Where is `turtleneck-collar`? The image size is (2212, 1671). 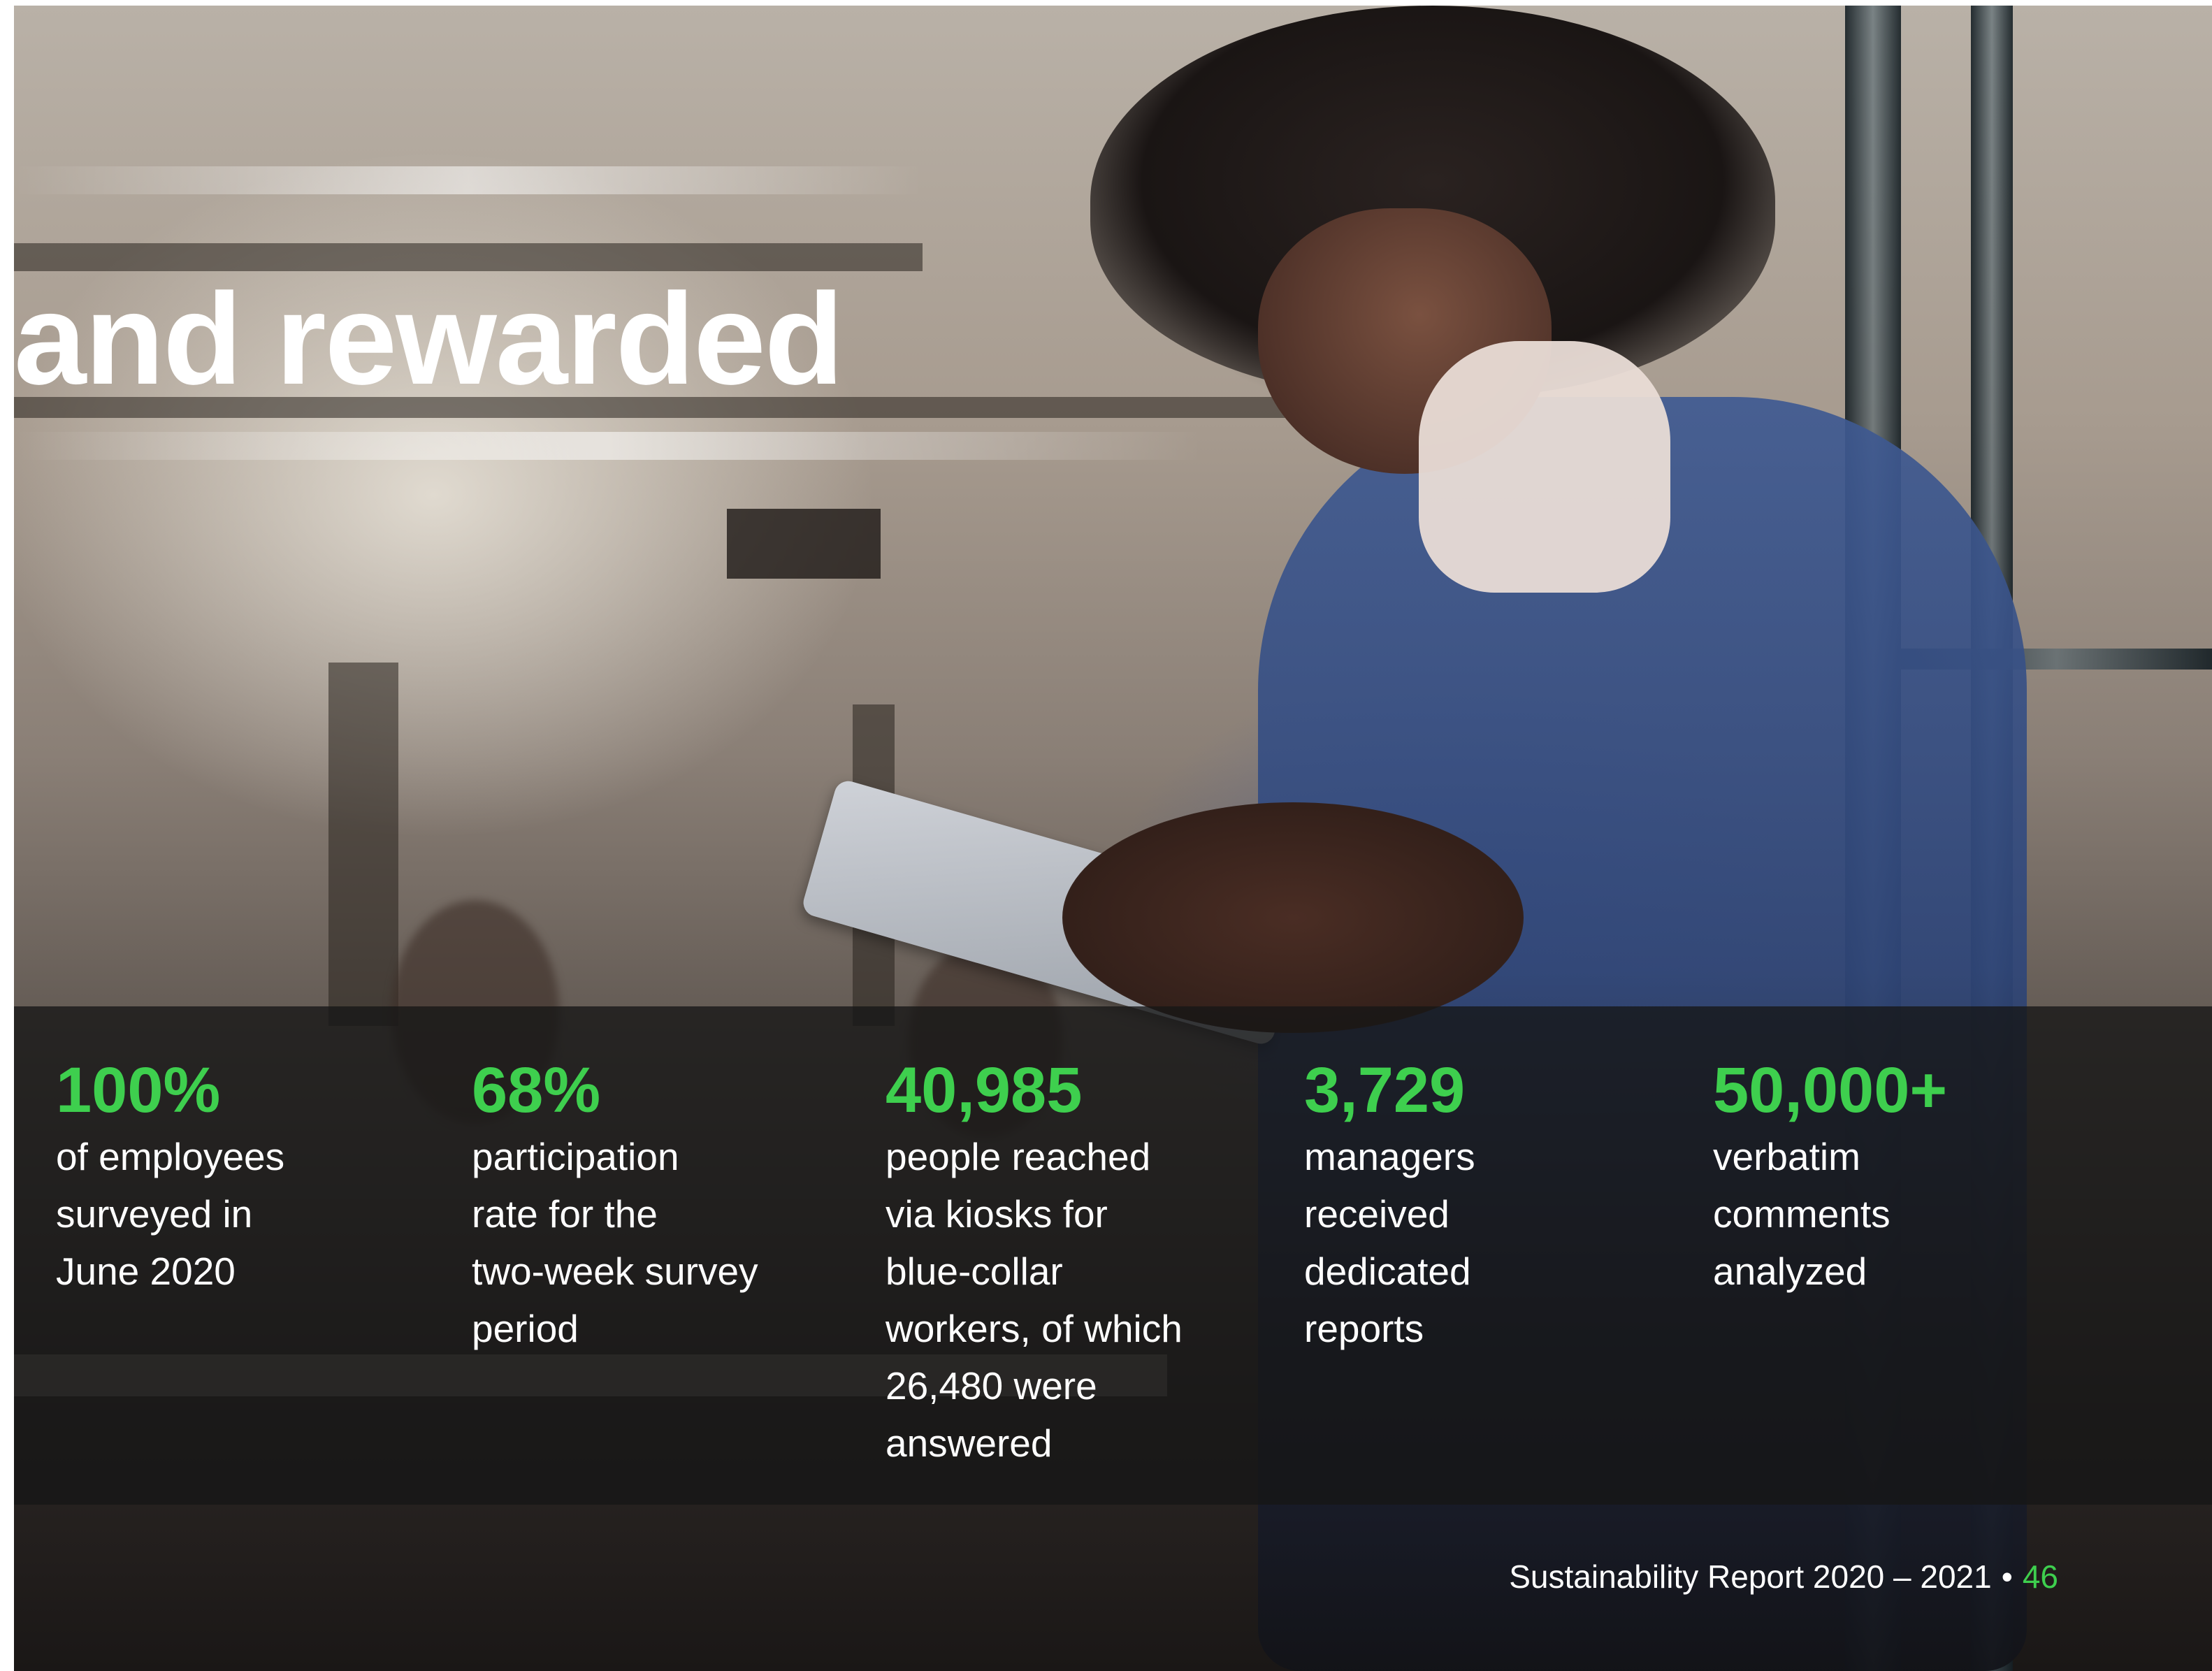
turtleneck-collar is located at coordinates (1544, 467).